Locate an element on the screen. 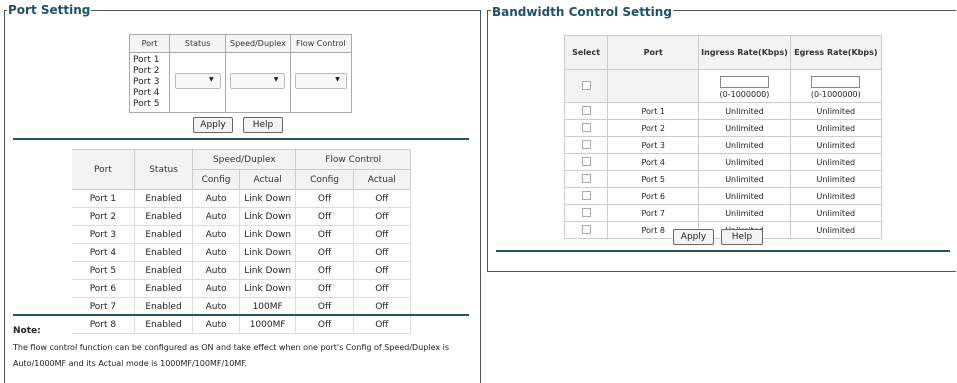 This screenshot has width=957, height=383. table-row: Port 7 Unlimited Unlimited is located at coordinates (723, 213).